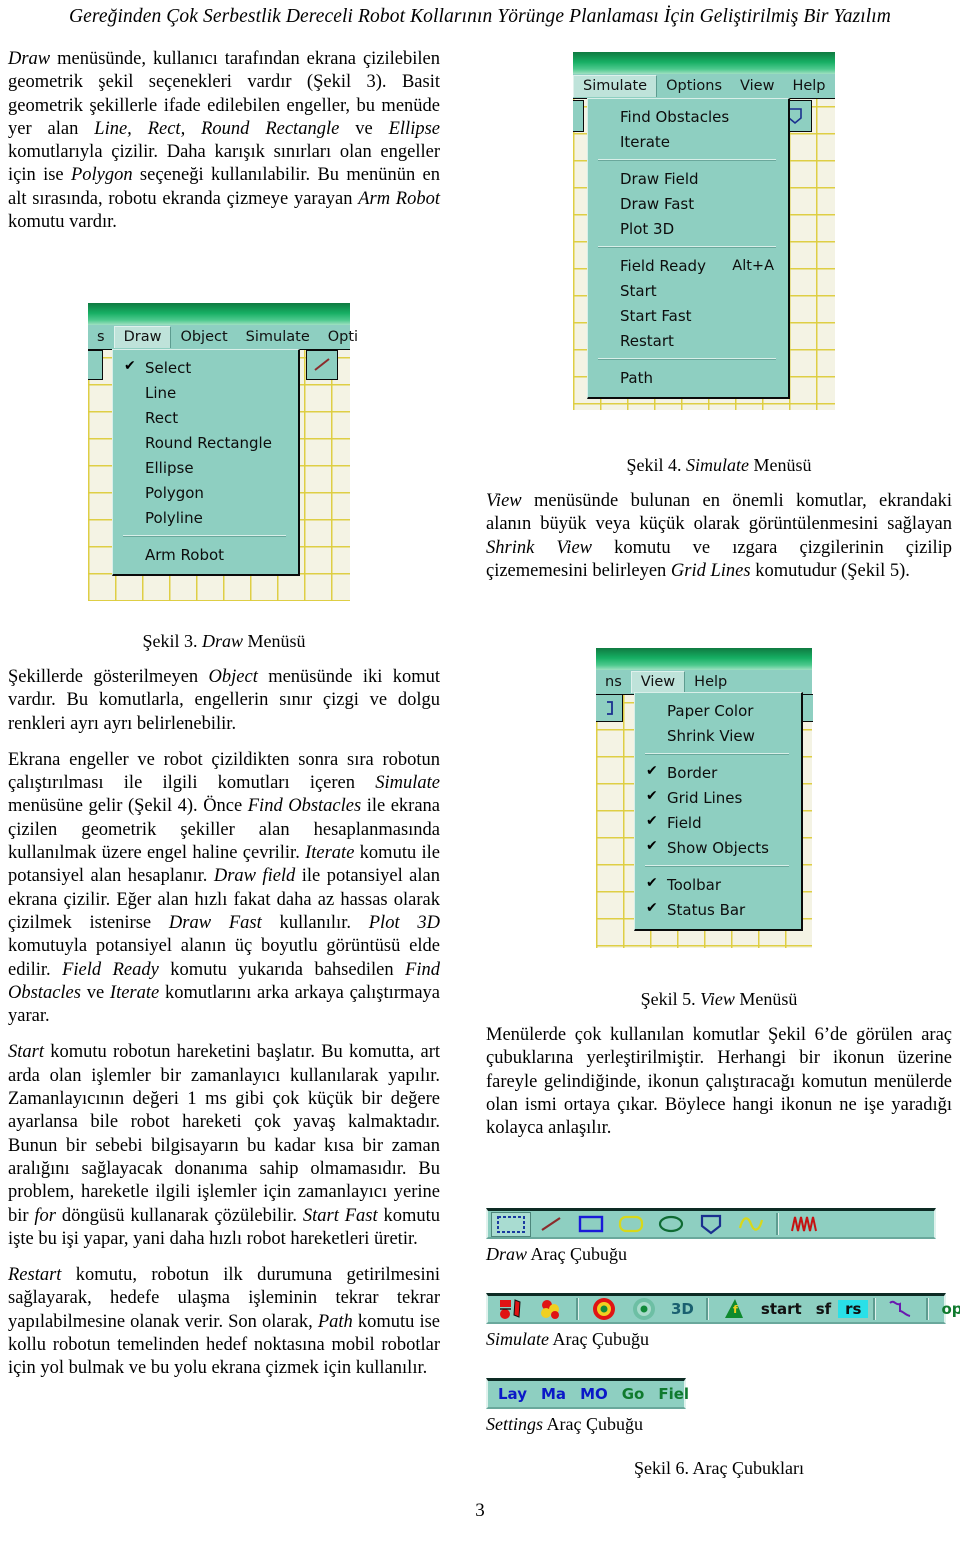  I want to click on menu-item-status-bar: ✔ Status Bar, so click(718, 909).